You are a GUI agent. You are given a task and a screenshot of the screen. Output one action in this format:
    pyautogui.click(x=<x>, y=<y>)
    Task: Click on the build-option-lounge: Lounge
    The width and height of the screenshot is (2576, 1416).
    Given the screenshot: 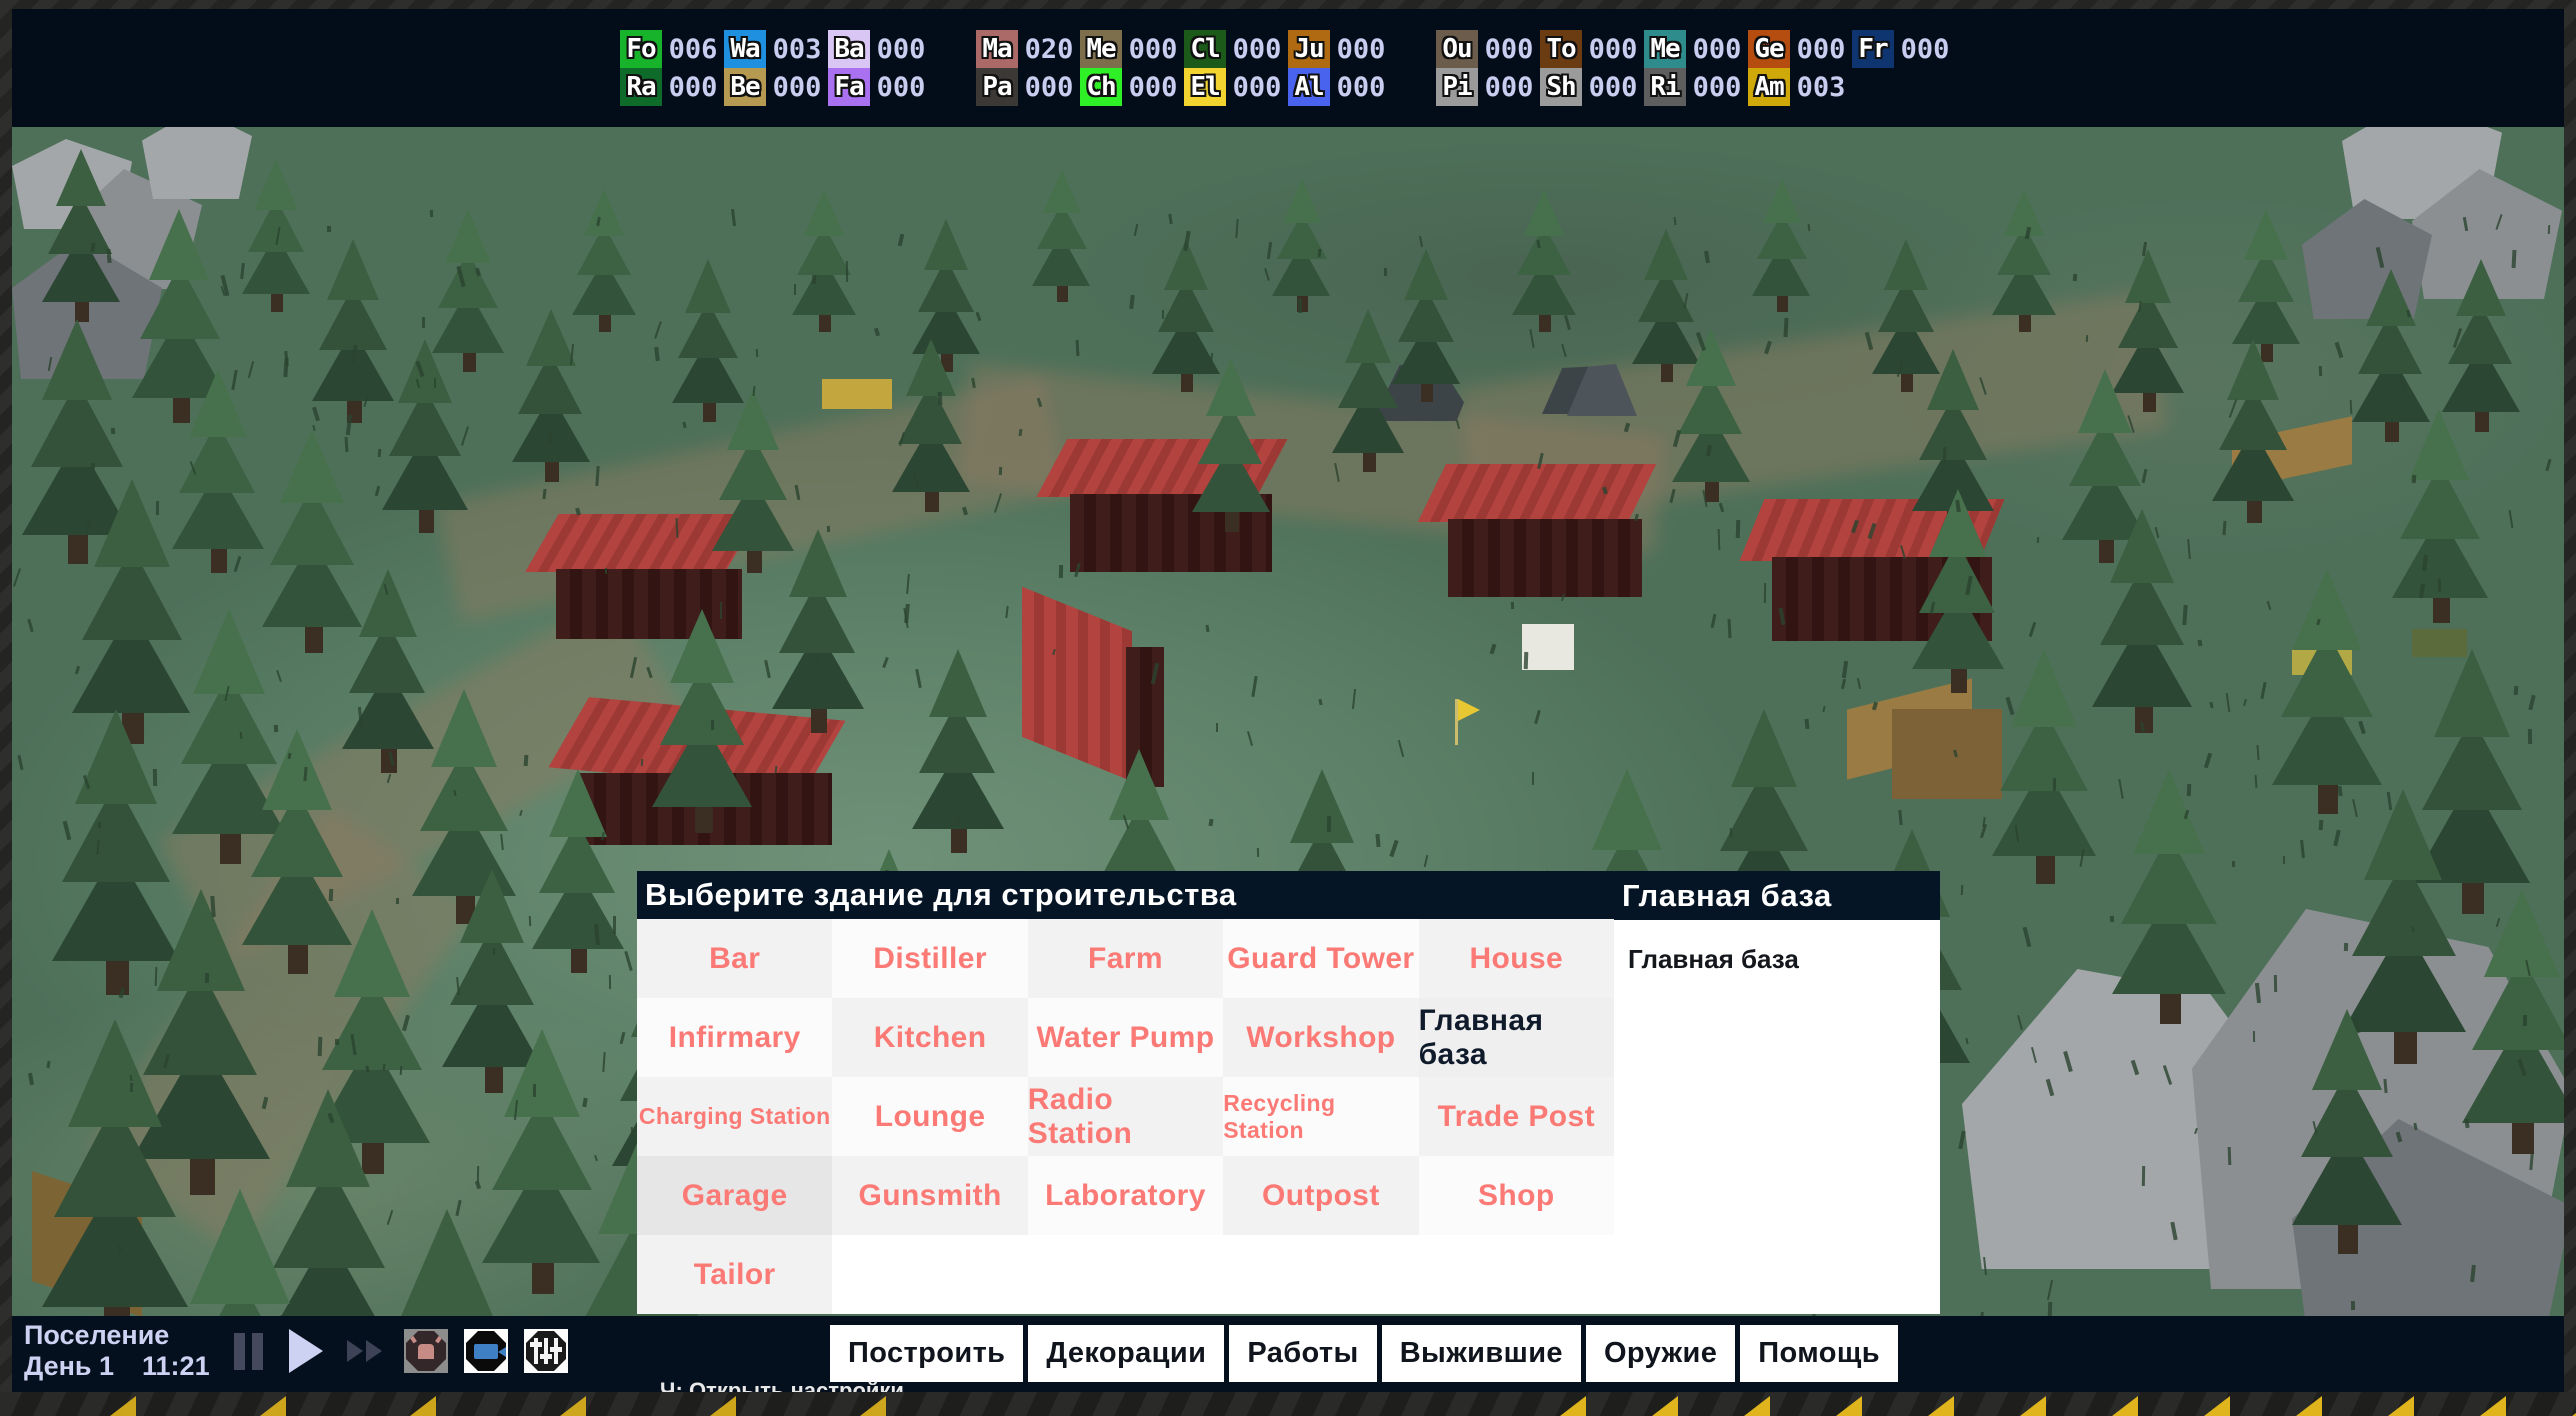 What is the action you would take?
    pyautogui.click(x=930, y=1116)
    